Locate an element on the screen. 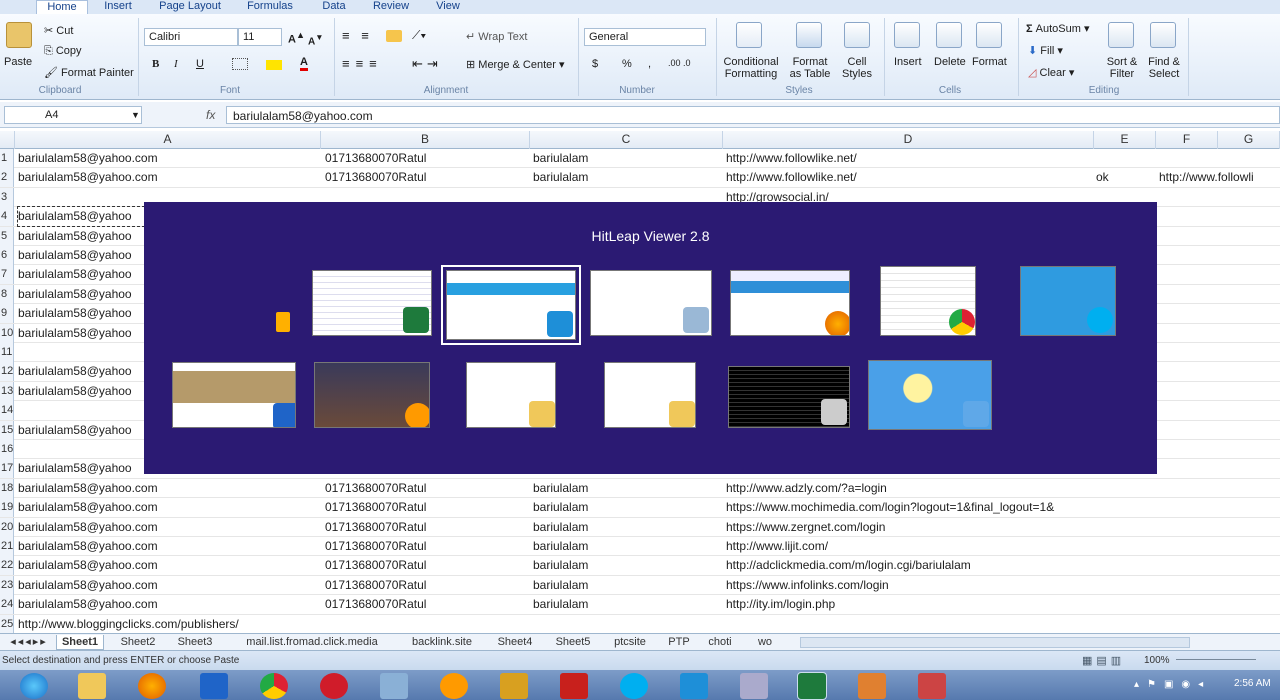  excel-icon is located at coordinates (812, 686).